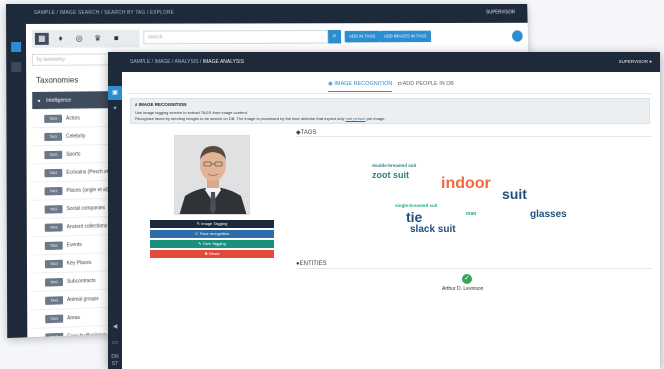 The width and height of the screenshot is (664, 369). Describe the element at coordinates (514, 194) in the screenshot. I see `tag-word: suit` at that location.